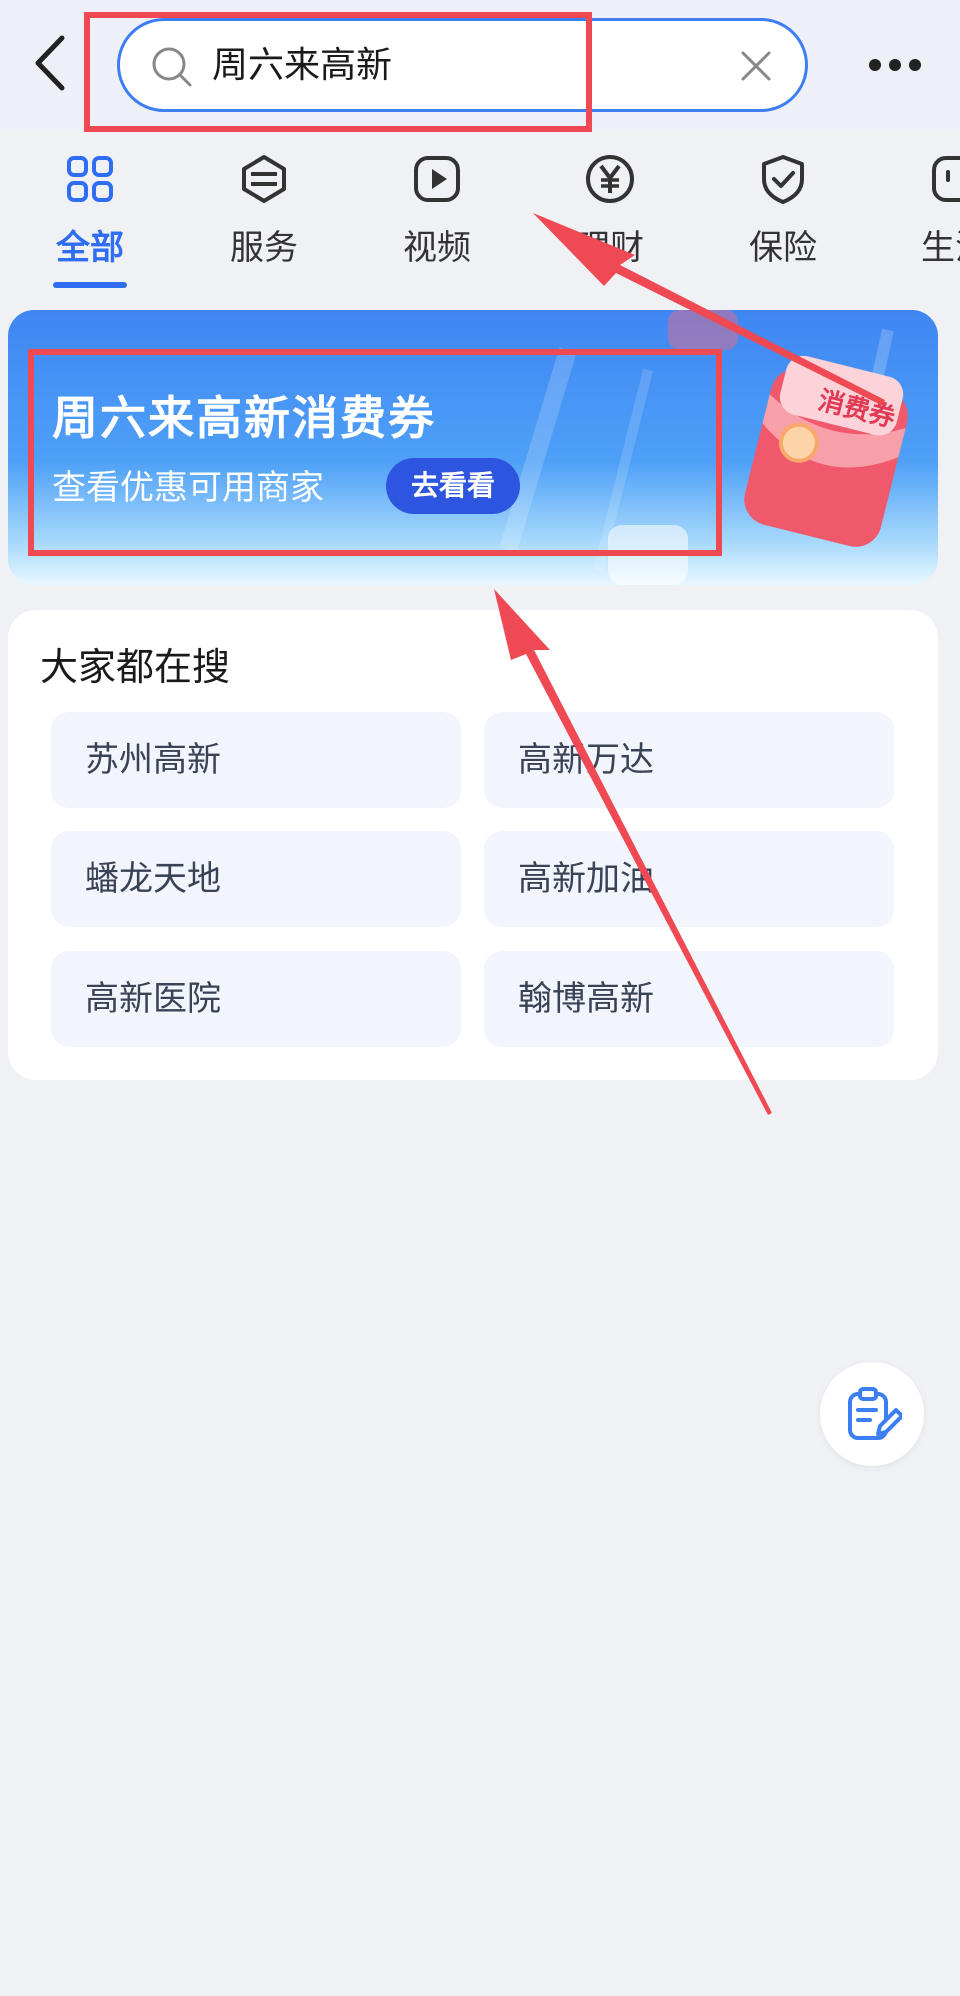  What do you see at coordinates (875, 1413) in the screenshot?
I see `edit-note-icon` at bounding box center [875, 1413].